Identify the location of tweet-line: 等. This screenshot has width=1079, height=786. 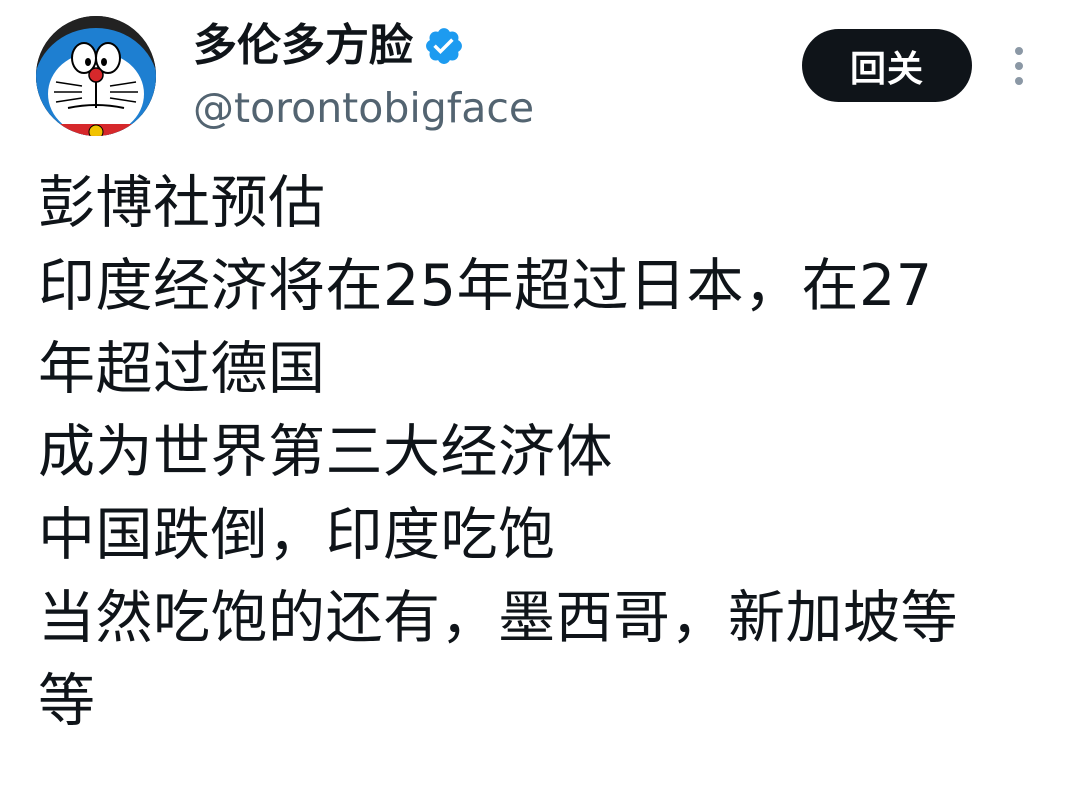
(67, 701).